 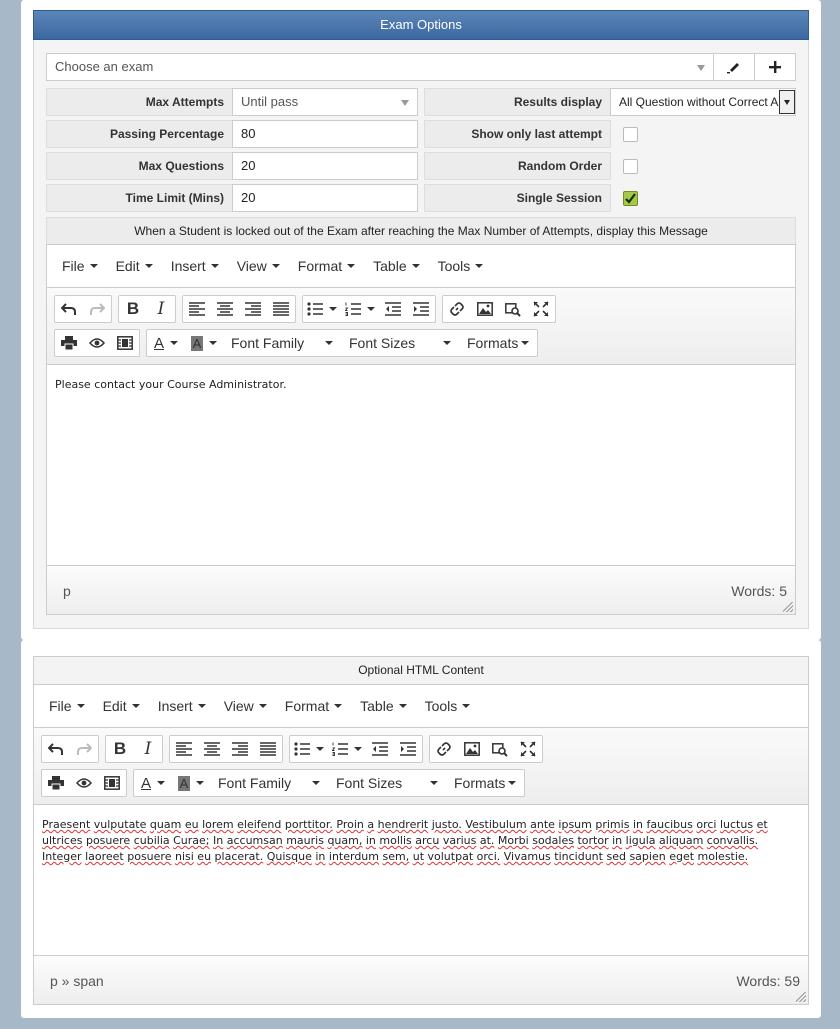 What do you see at coordinates (578, 856) in the screenshot?
I see `content-word: tincidunt` at bounding box center [578, 856].